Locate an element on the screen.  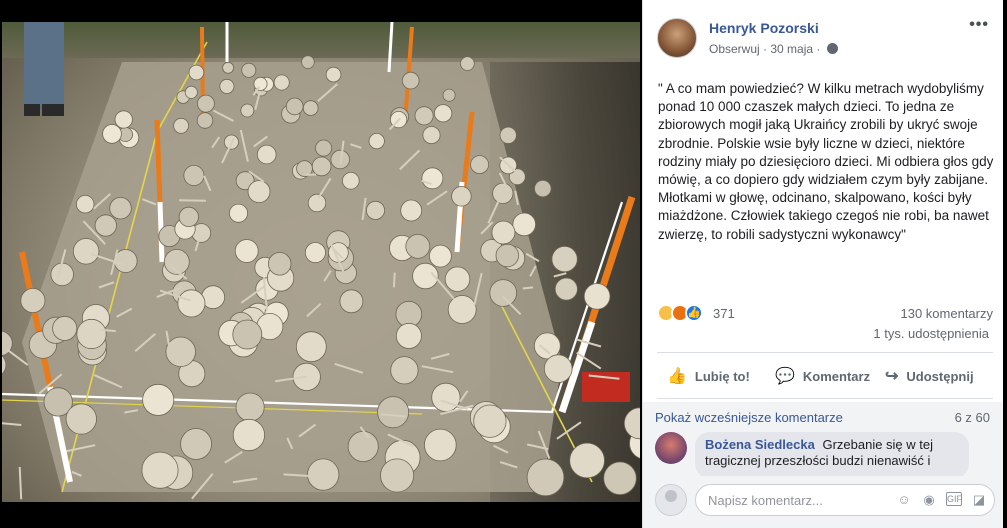
shares-count: 1 tys. udostępnienia is located at coordinates (931, 333).